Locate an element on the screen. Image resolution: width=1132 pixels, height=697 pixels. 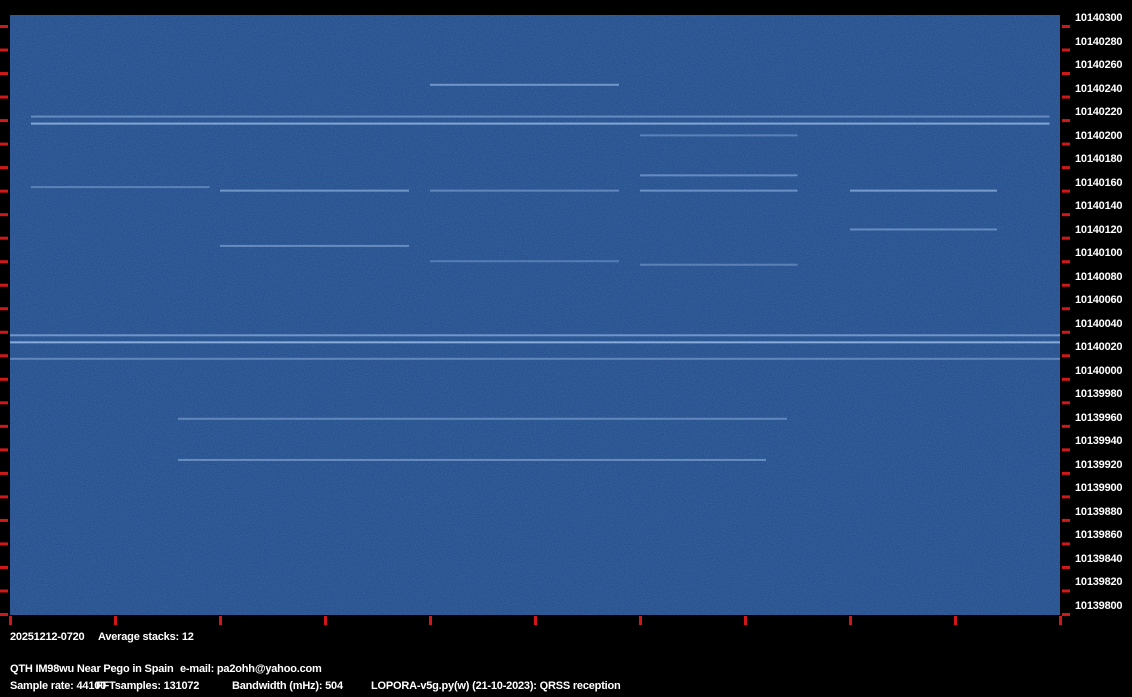
y-tick-label: 10140280 is located at coordinates (1099, 41).